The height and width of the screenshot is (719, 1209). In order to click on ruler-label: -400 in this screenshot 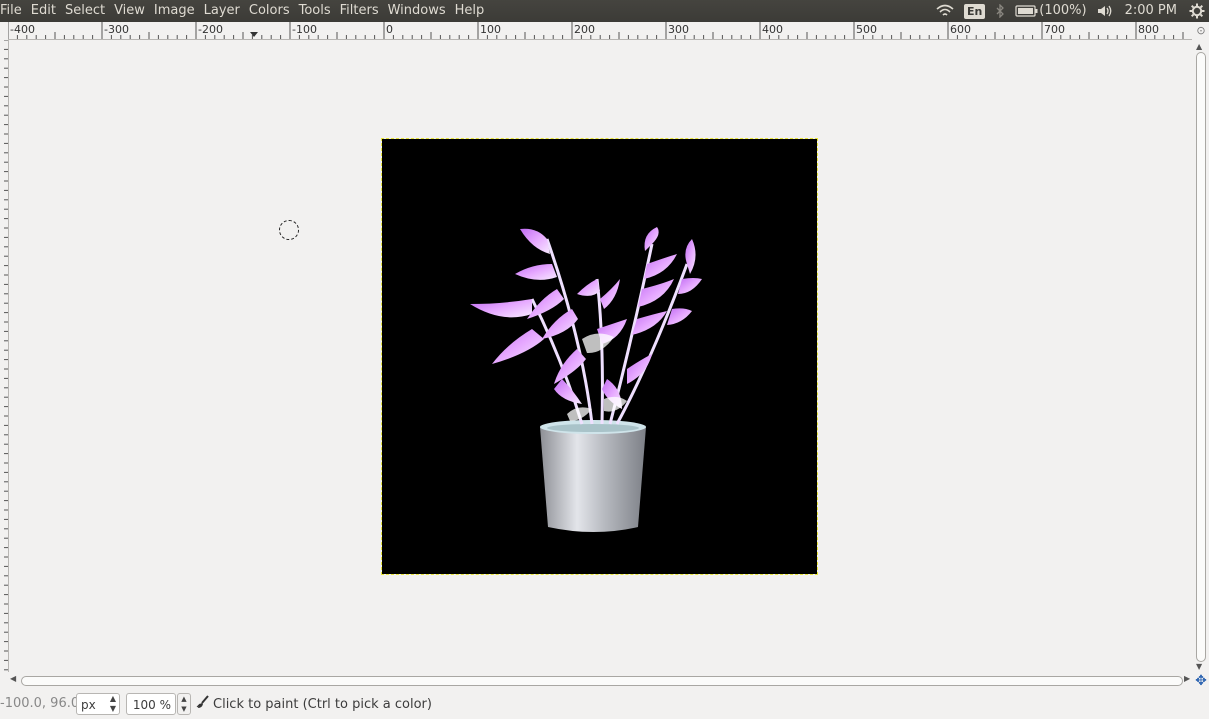, I will do `click(22, 29)`.